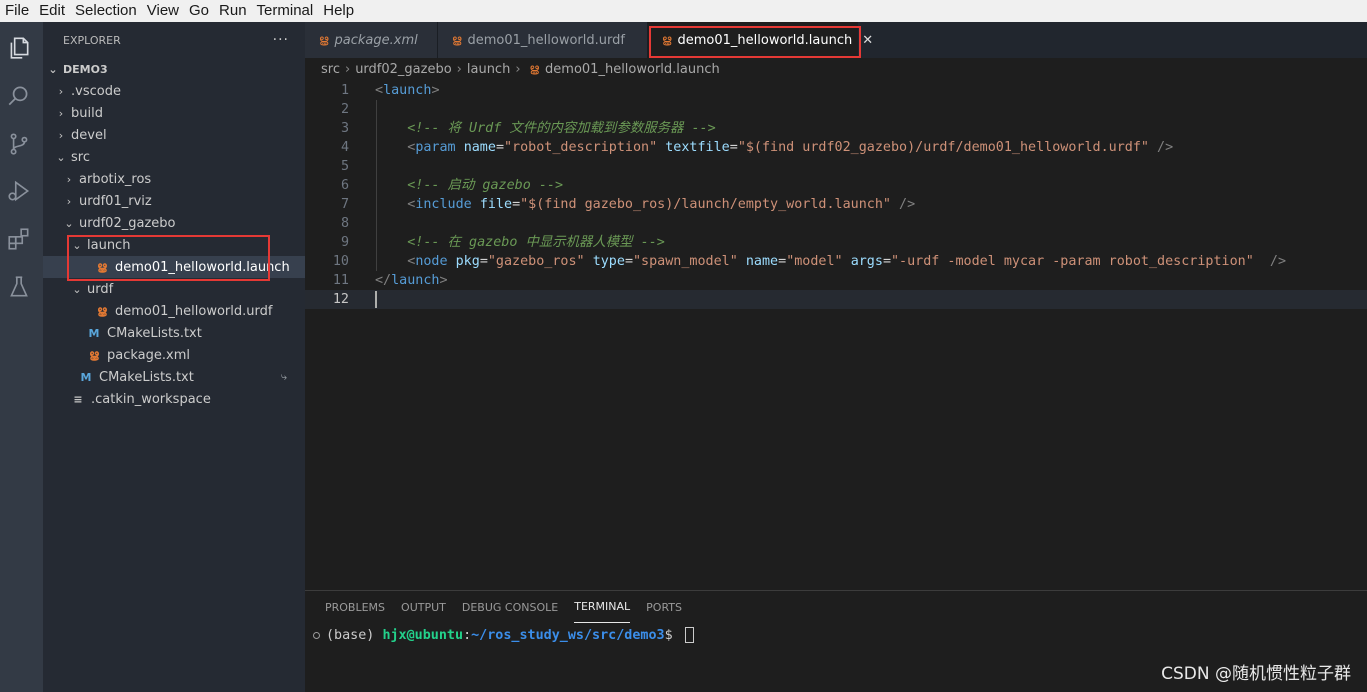 Image resolution: width=1367 pixels, height=692 pixels. Describe the element at coordinates (174, 157) in the screenshot. I see `folder-src: ⌄ src` at that location.